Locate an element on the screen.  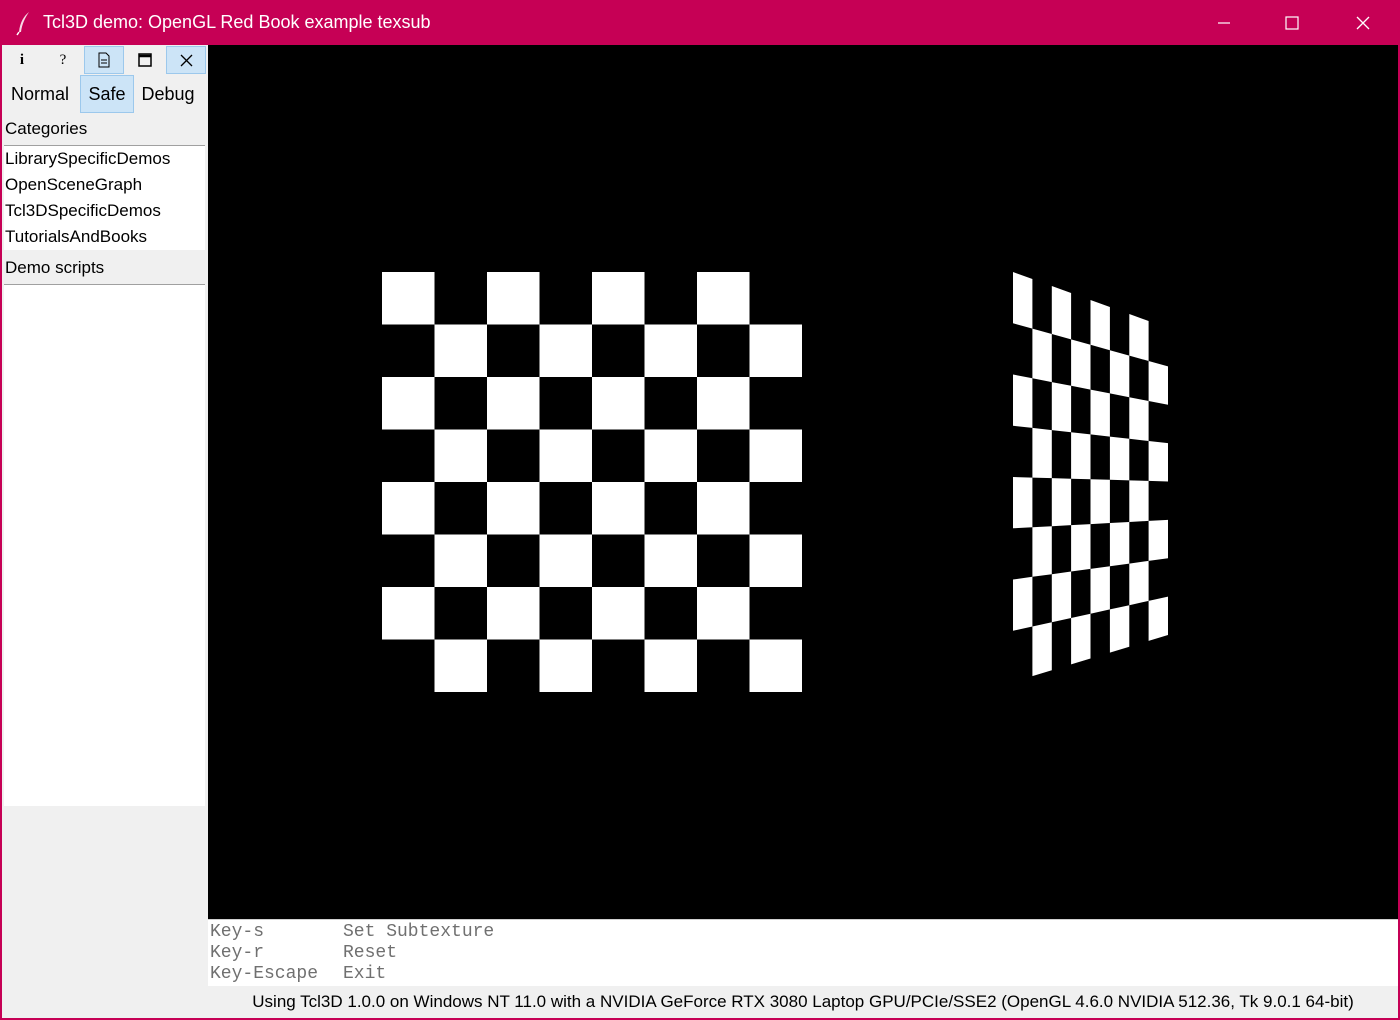
key-help-row: Key-s Set Subtexture is located at coordinates (352, 932).